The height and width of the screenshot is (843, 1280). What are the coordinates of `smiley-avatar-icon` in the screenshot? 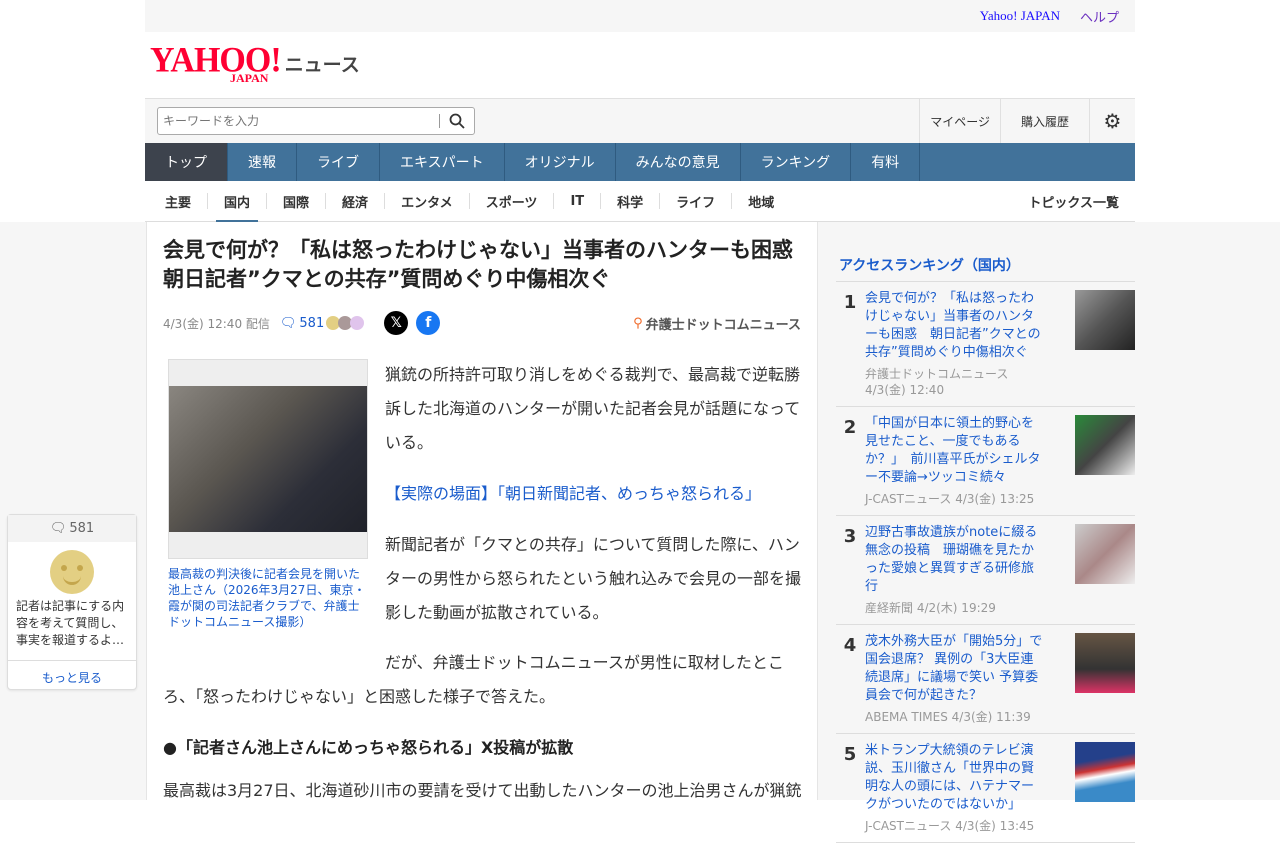 It's located at (72, 572).